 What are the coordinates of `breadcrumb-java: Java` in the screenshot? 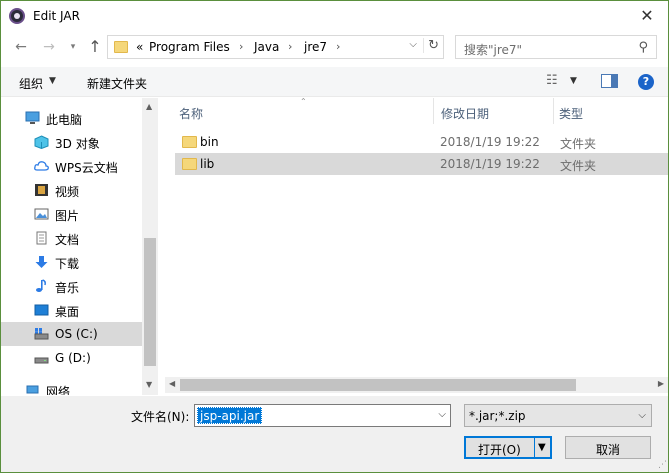 It's located at (266, 47).